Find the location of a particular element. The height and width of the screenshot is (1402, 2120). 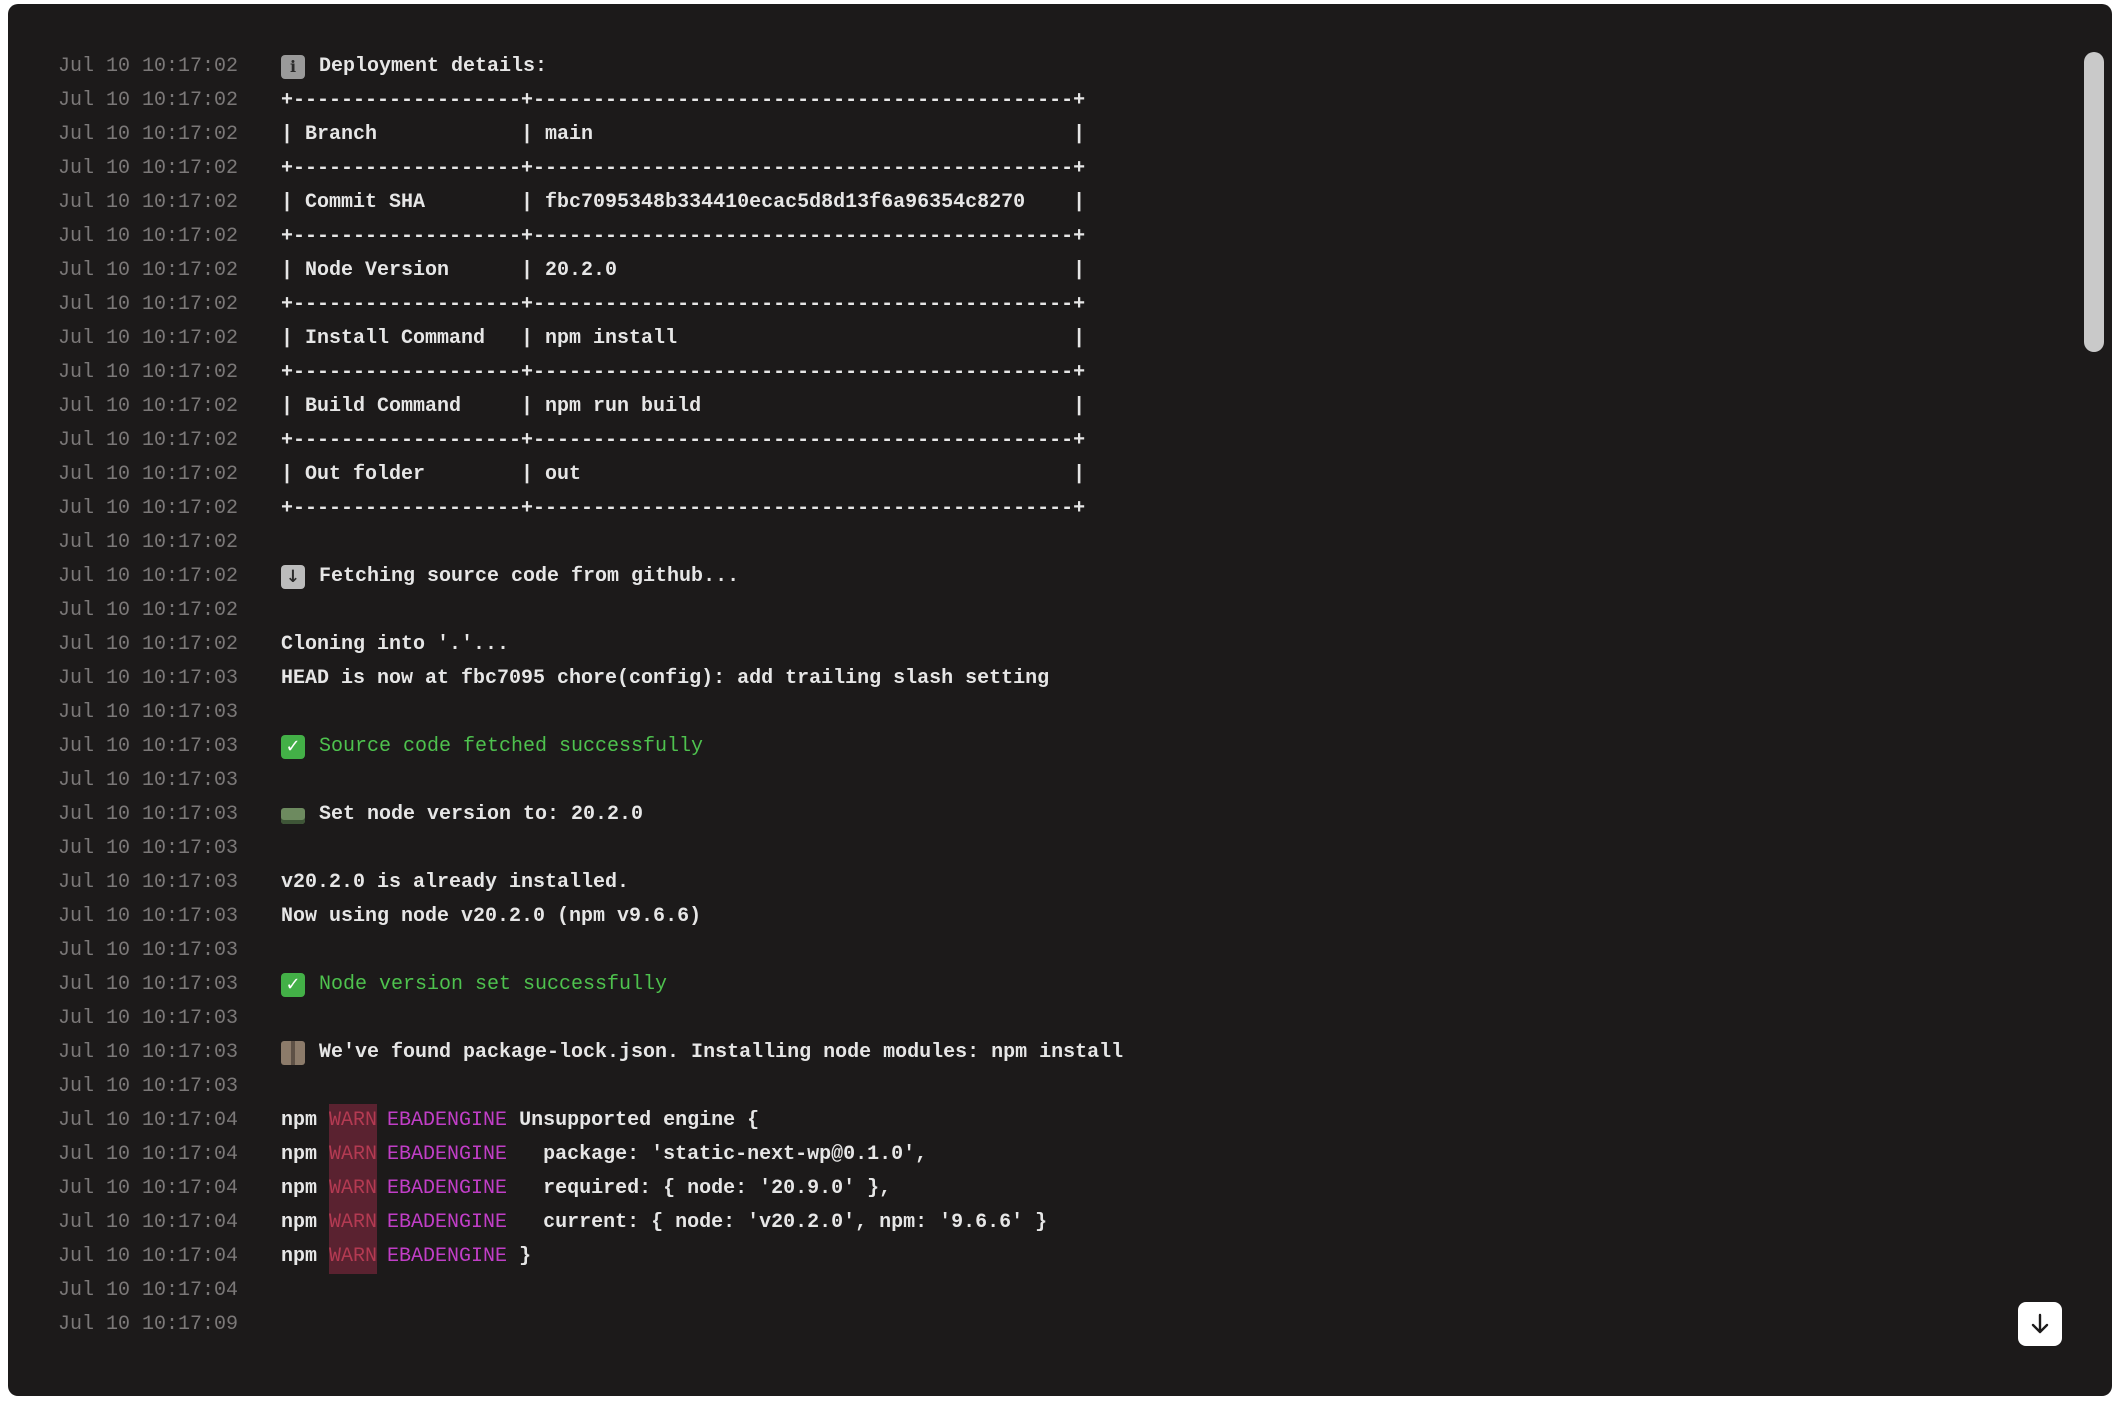

log-line: Jul 10 10:17:02 | Branch | main | is located at coordinates (1038, 135).